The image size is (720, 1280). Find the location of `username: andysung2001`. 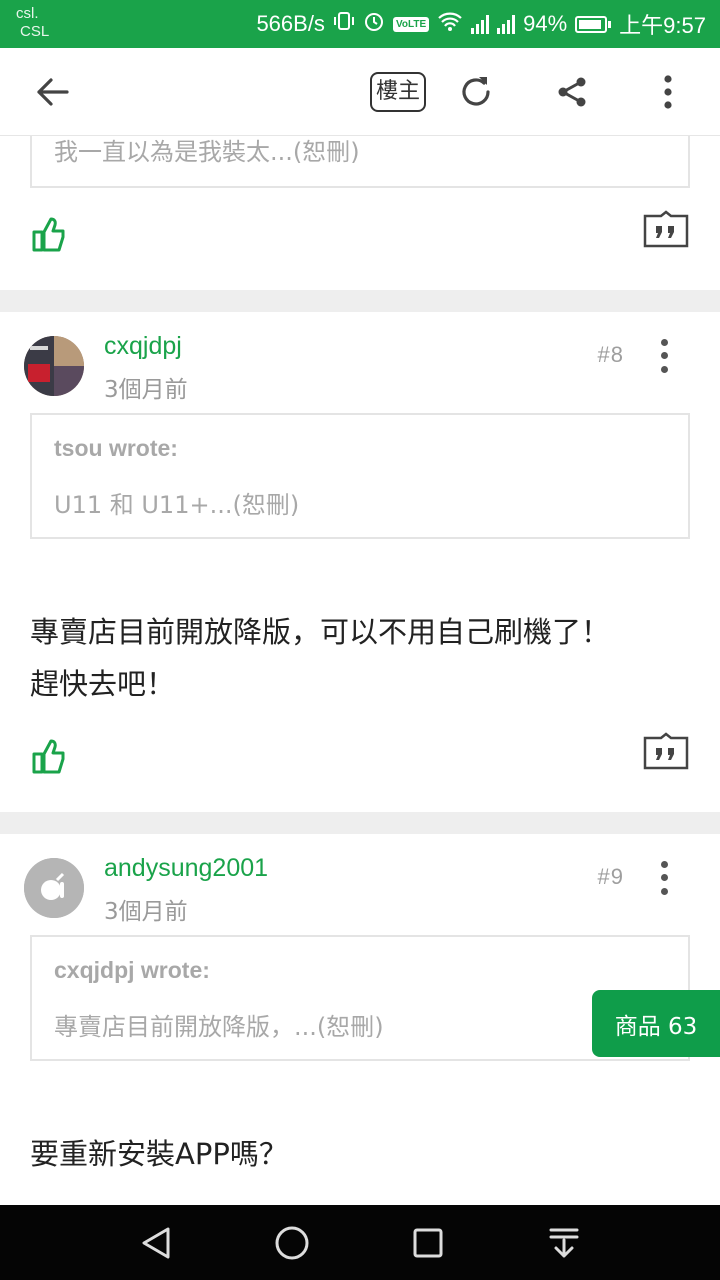

username: andysung2001 is located at coordinates (186, 868).